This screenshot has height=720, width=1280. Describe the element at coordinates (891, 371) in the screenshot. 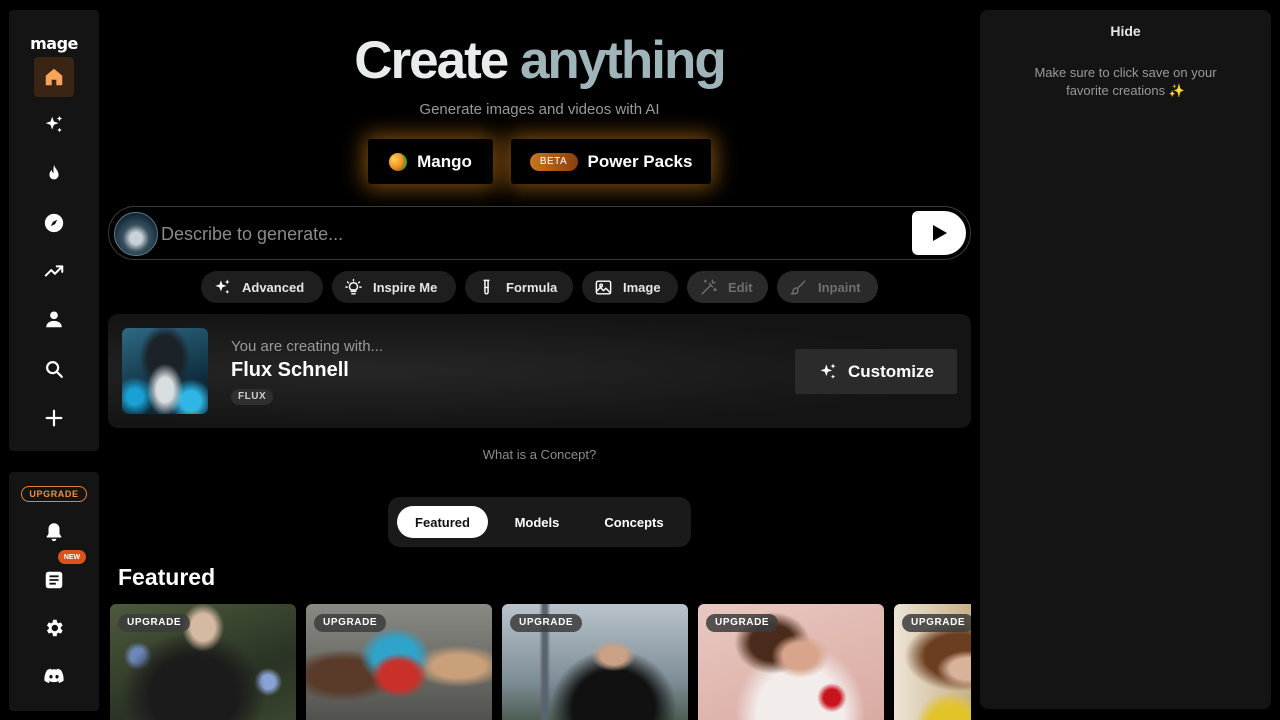

I see `customize-label: Customize` at that location.